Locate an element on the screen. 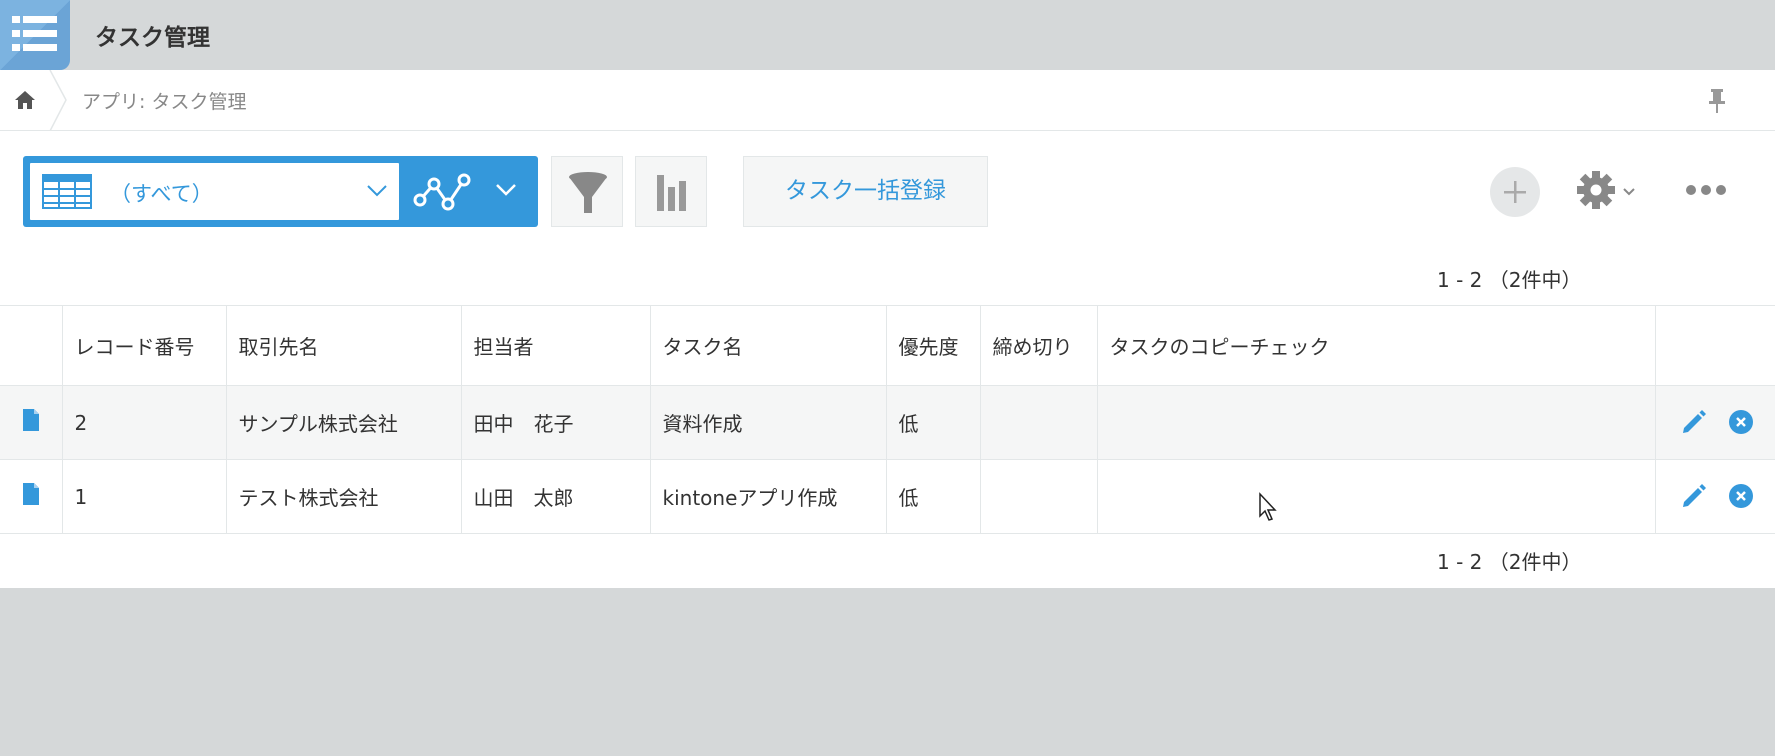 The image size is (1775, 756). app-header: タスク管理 is located at coordinates (887, 35).